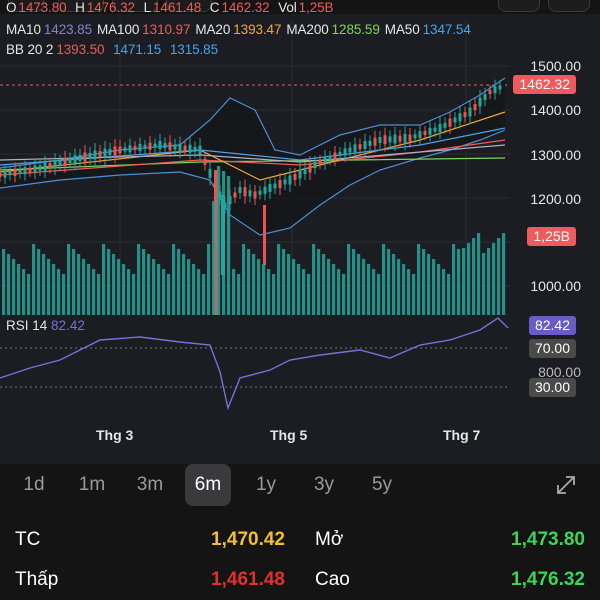 This screenshot has width=600, height=600. Describe the element at coordinates (300, 485) in the screenshot. I see `range-selector: 1d 1m 3m 6m 1y 3y 5y` at that location.